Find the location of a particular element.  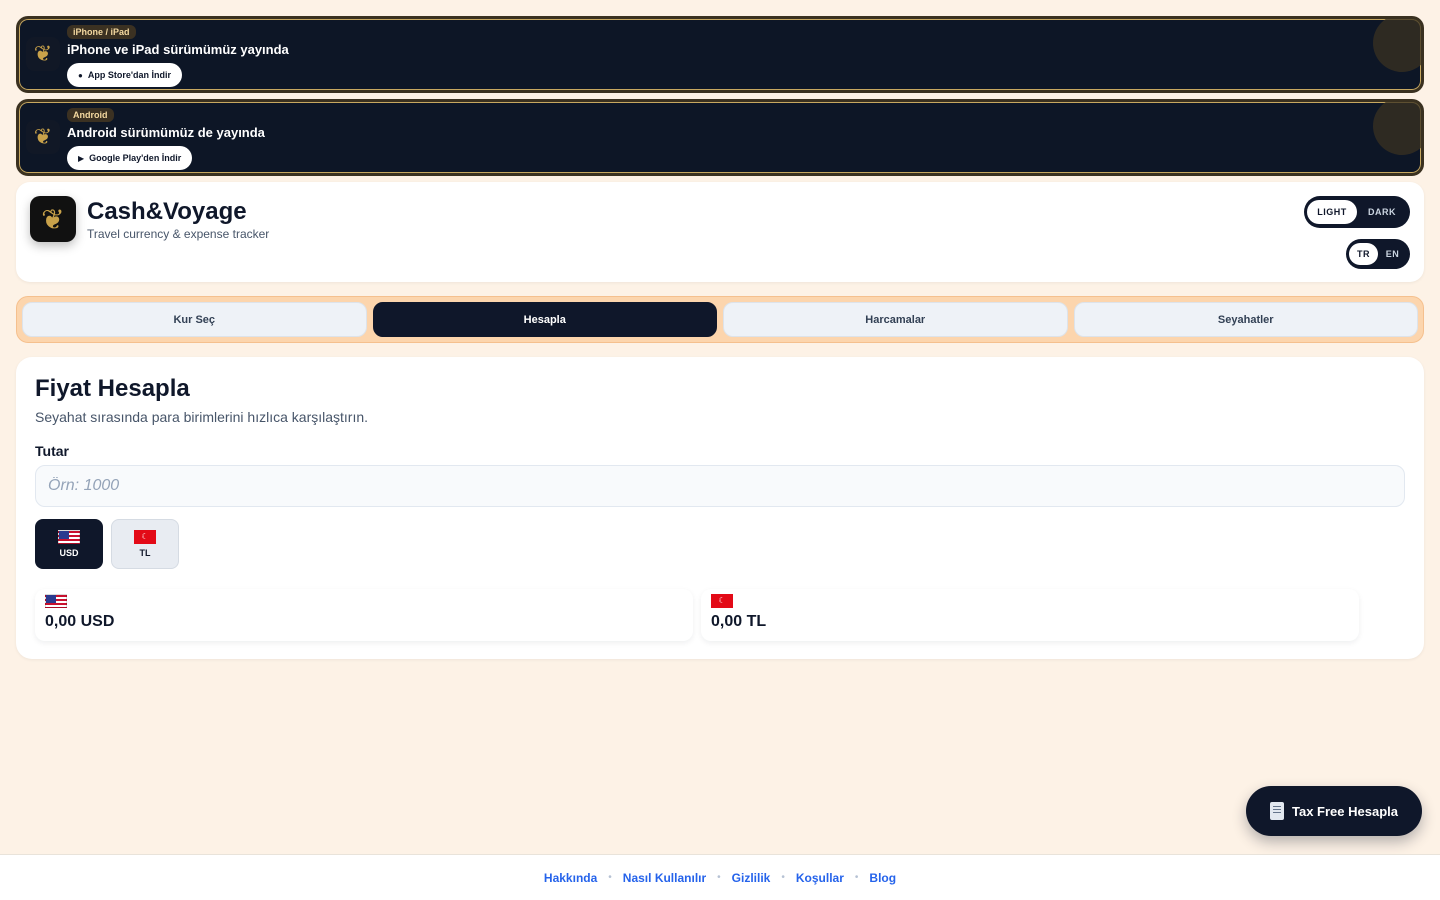

amount-label: Tutar is located at coordinates (52, 451).